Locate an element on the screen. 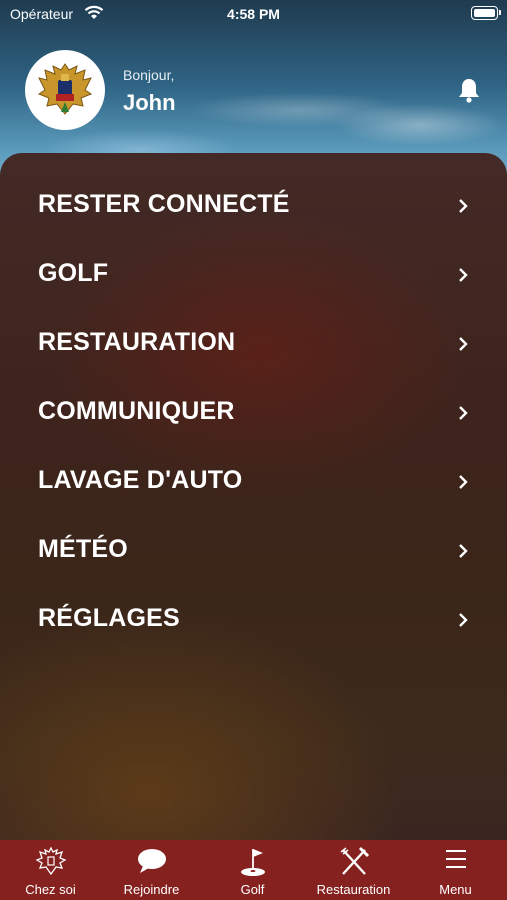 The image size is (507, 900). tab-menu: Menu is located at coordinates (455, 870).